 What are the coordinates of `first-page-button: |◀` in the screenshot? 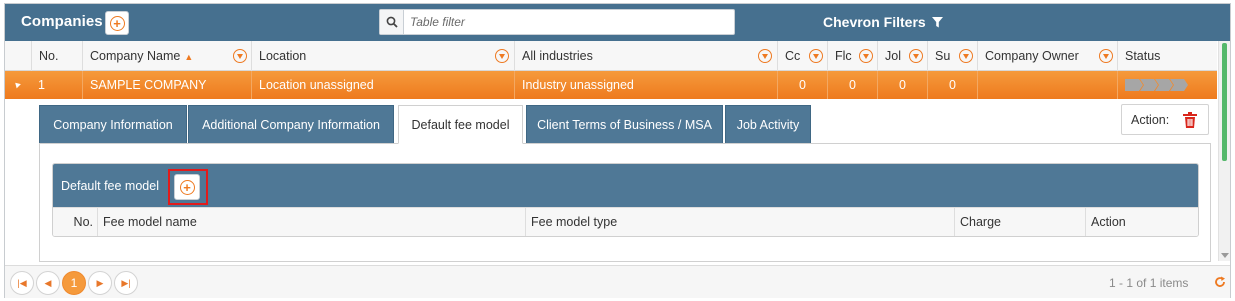 It's located at (22, 283).